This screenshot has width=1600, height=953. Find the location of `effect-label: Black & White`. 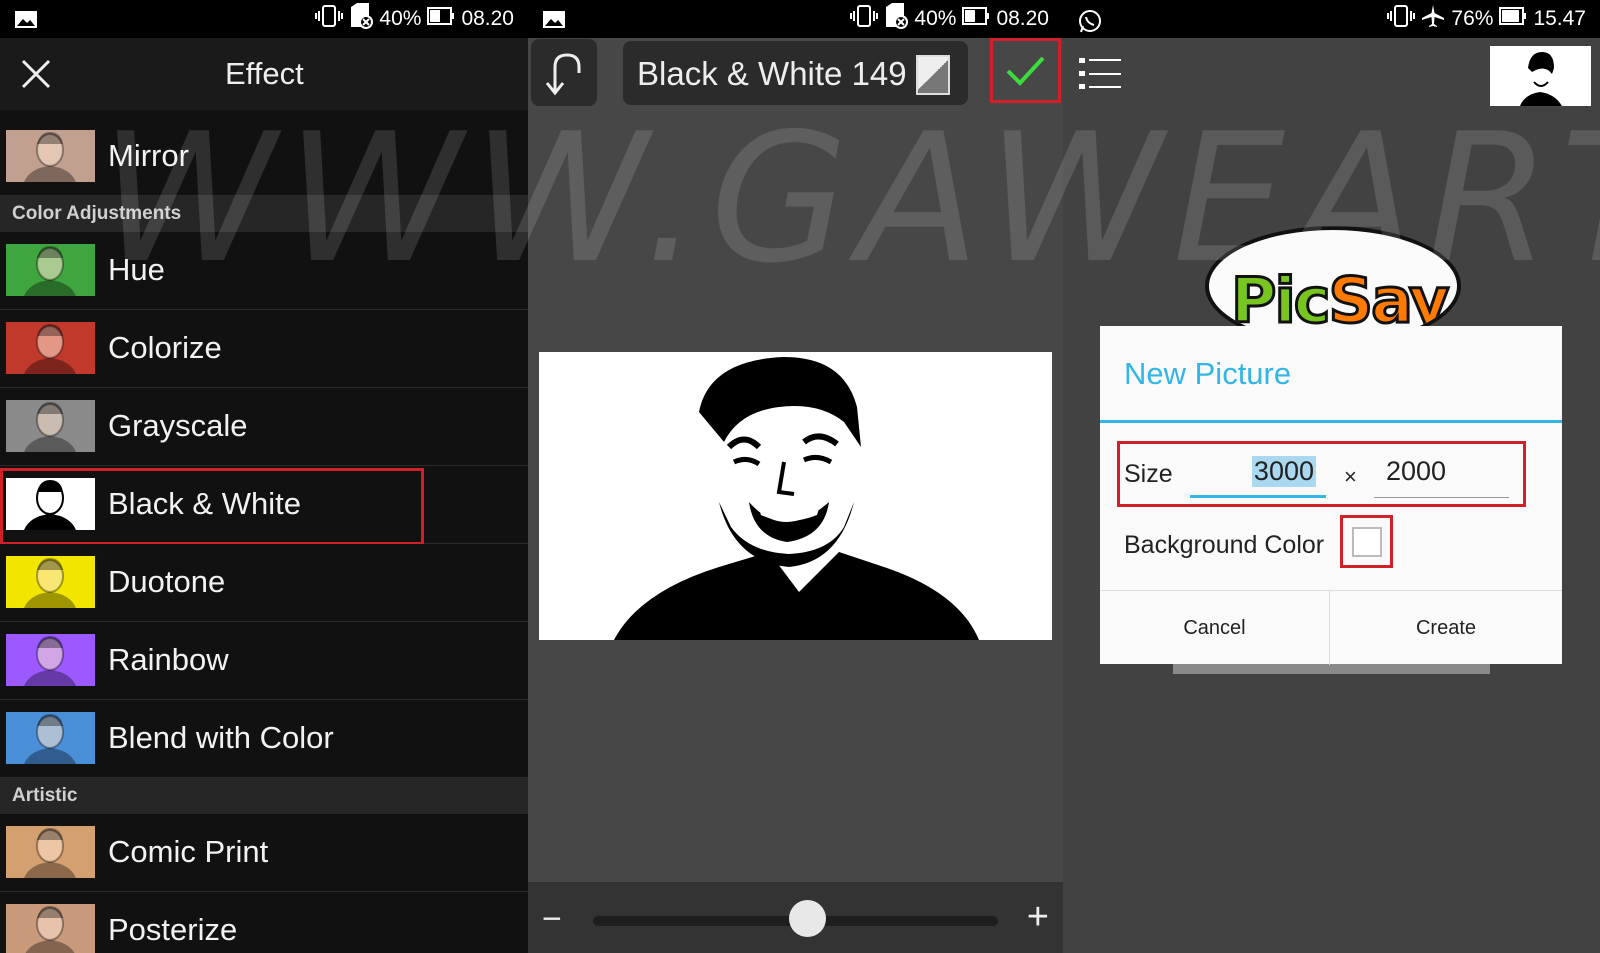

effect-label: Black & White is located at coordinates (204, 503).